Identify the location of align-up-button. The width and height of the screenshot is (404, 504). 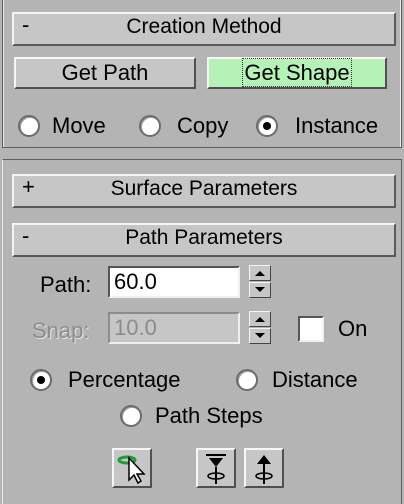
(264, 468).